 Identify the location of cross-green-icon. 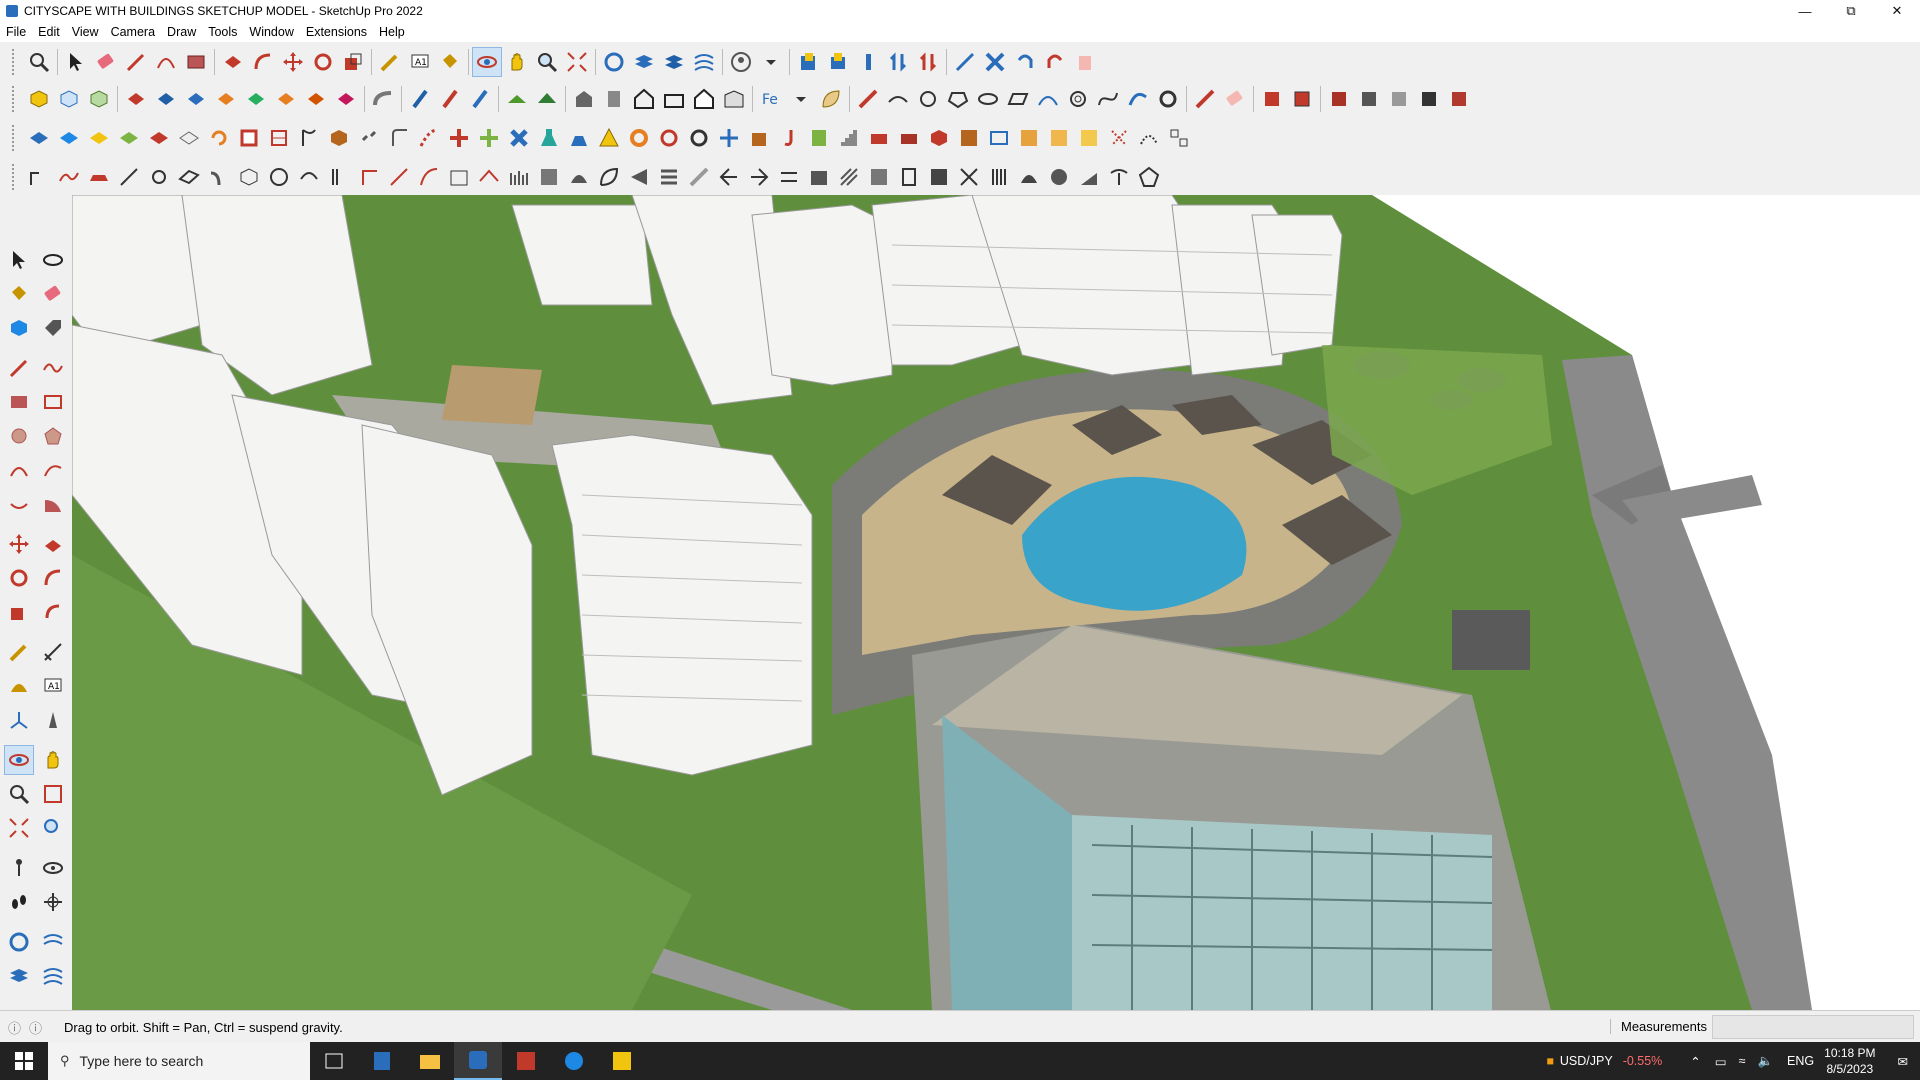
(489, 138).